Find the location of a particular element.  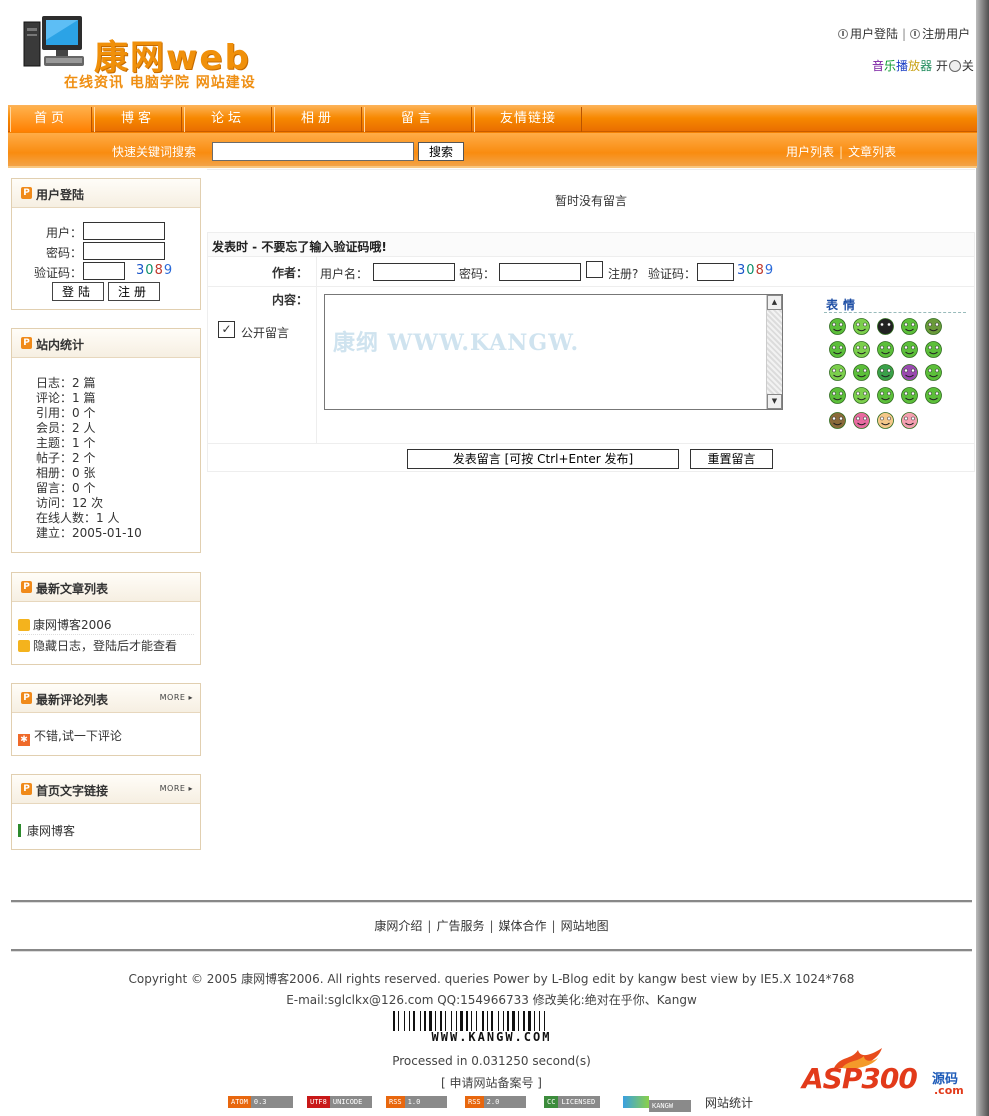

register-label: 注册? is located at coordinates (623, 274).